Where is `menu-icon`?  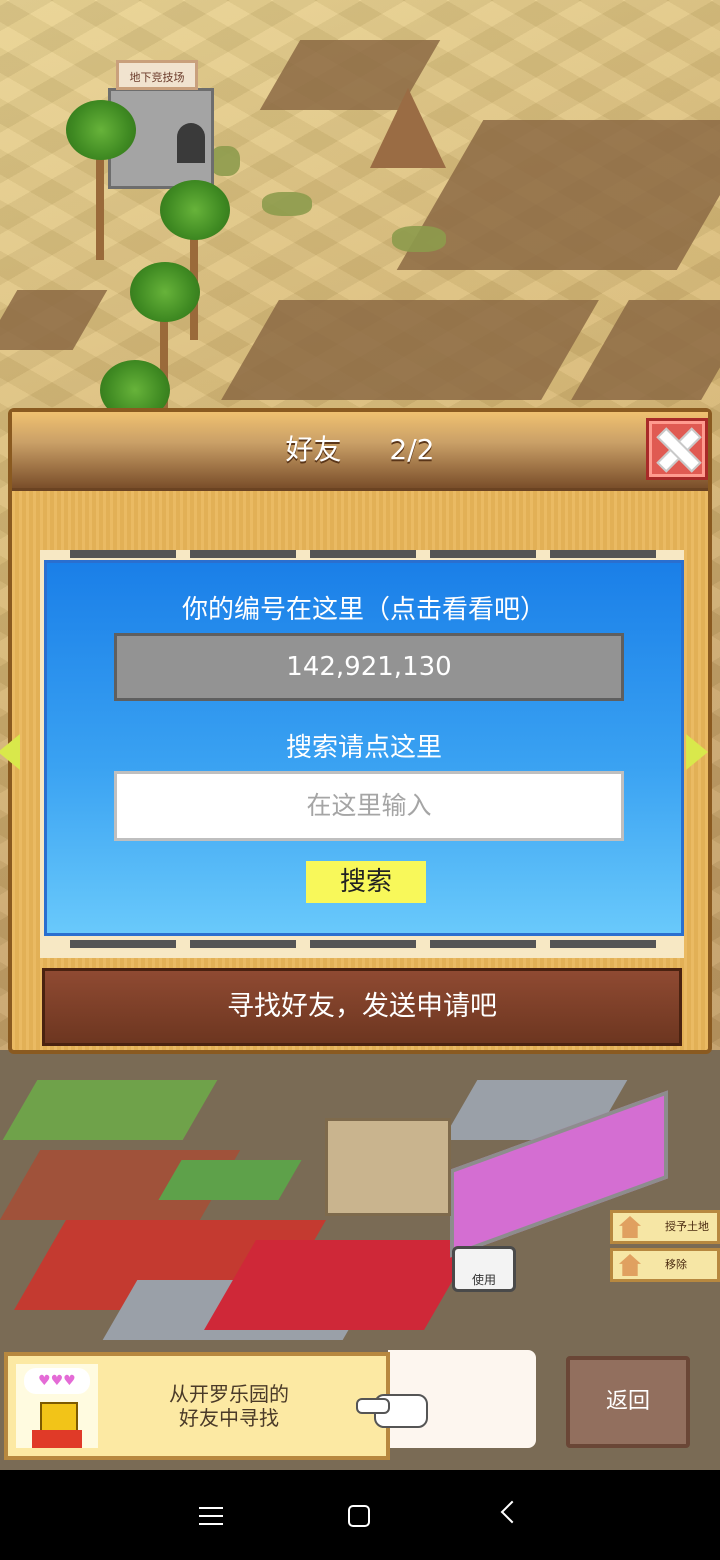 menu-icon is located at coordinates (211, 1516).